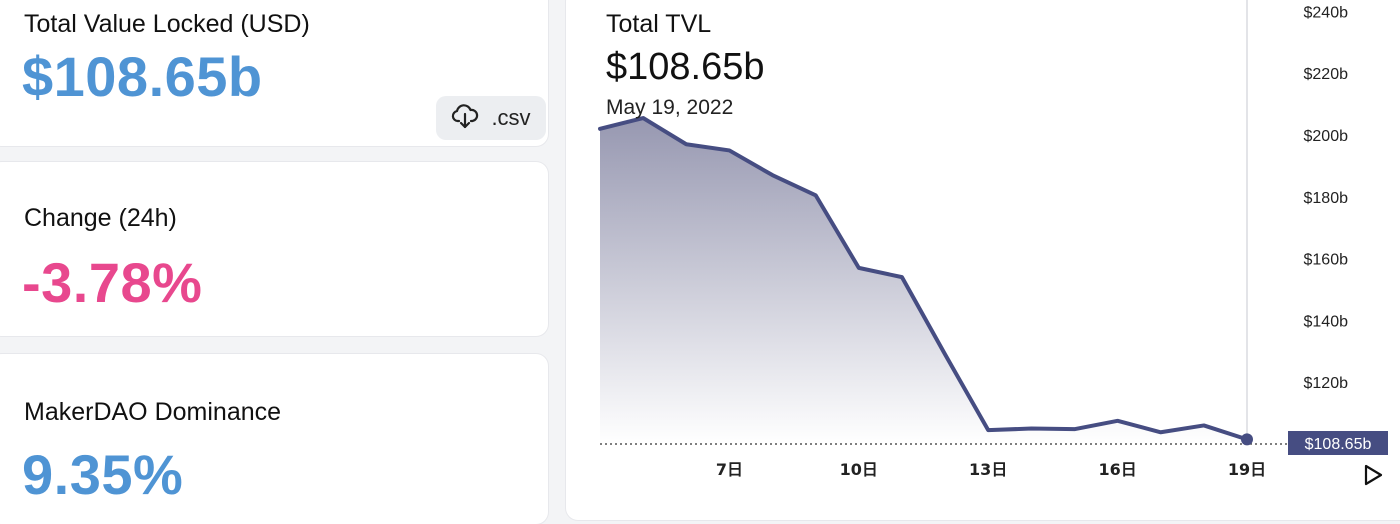 The height and width of the screenshot is (524, 1400). Describe the element at coordinates (729, 469) in the screenshot. I see `x-tick-label: 7日` at that location.